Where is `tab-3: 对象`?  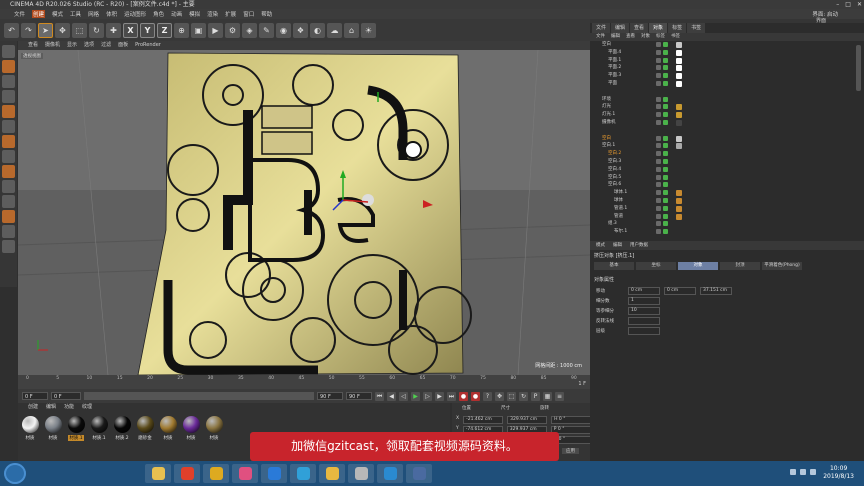
tab-3: 对象 is located at coordinates (658, 28).